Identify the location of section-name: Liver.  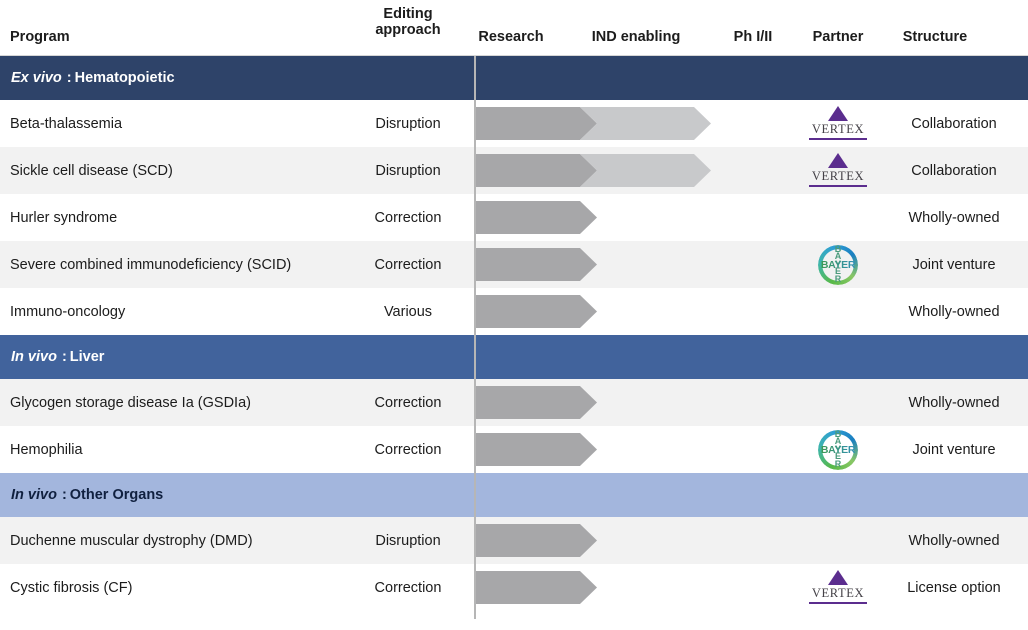
(87, 357).